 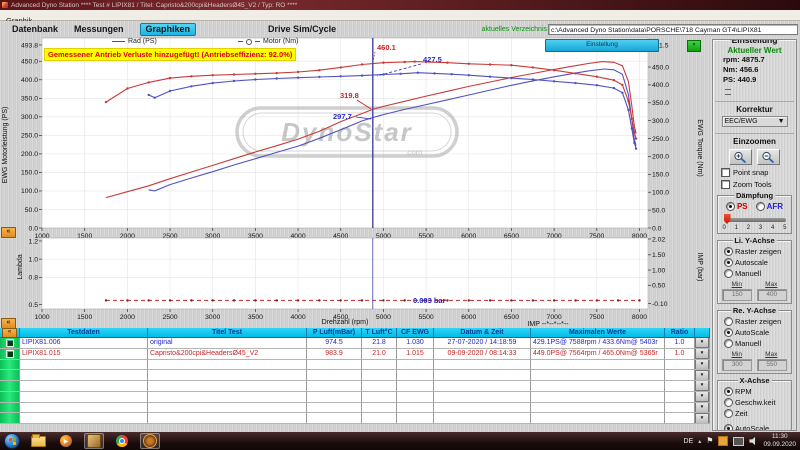 What do you see at coordinates (756, 343) in the screenshot?
I see `re-y-manuell-radio: Manuell` at bounding box center [756, 343].